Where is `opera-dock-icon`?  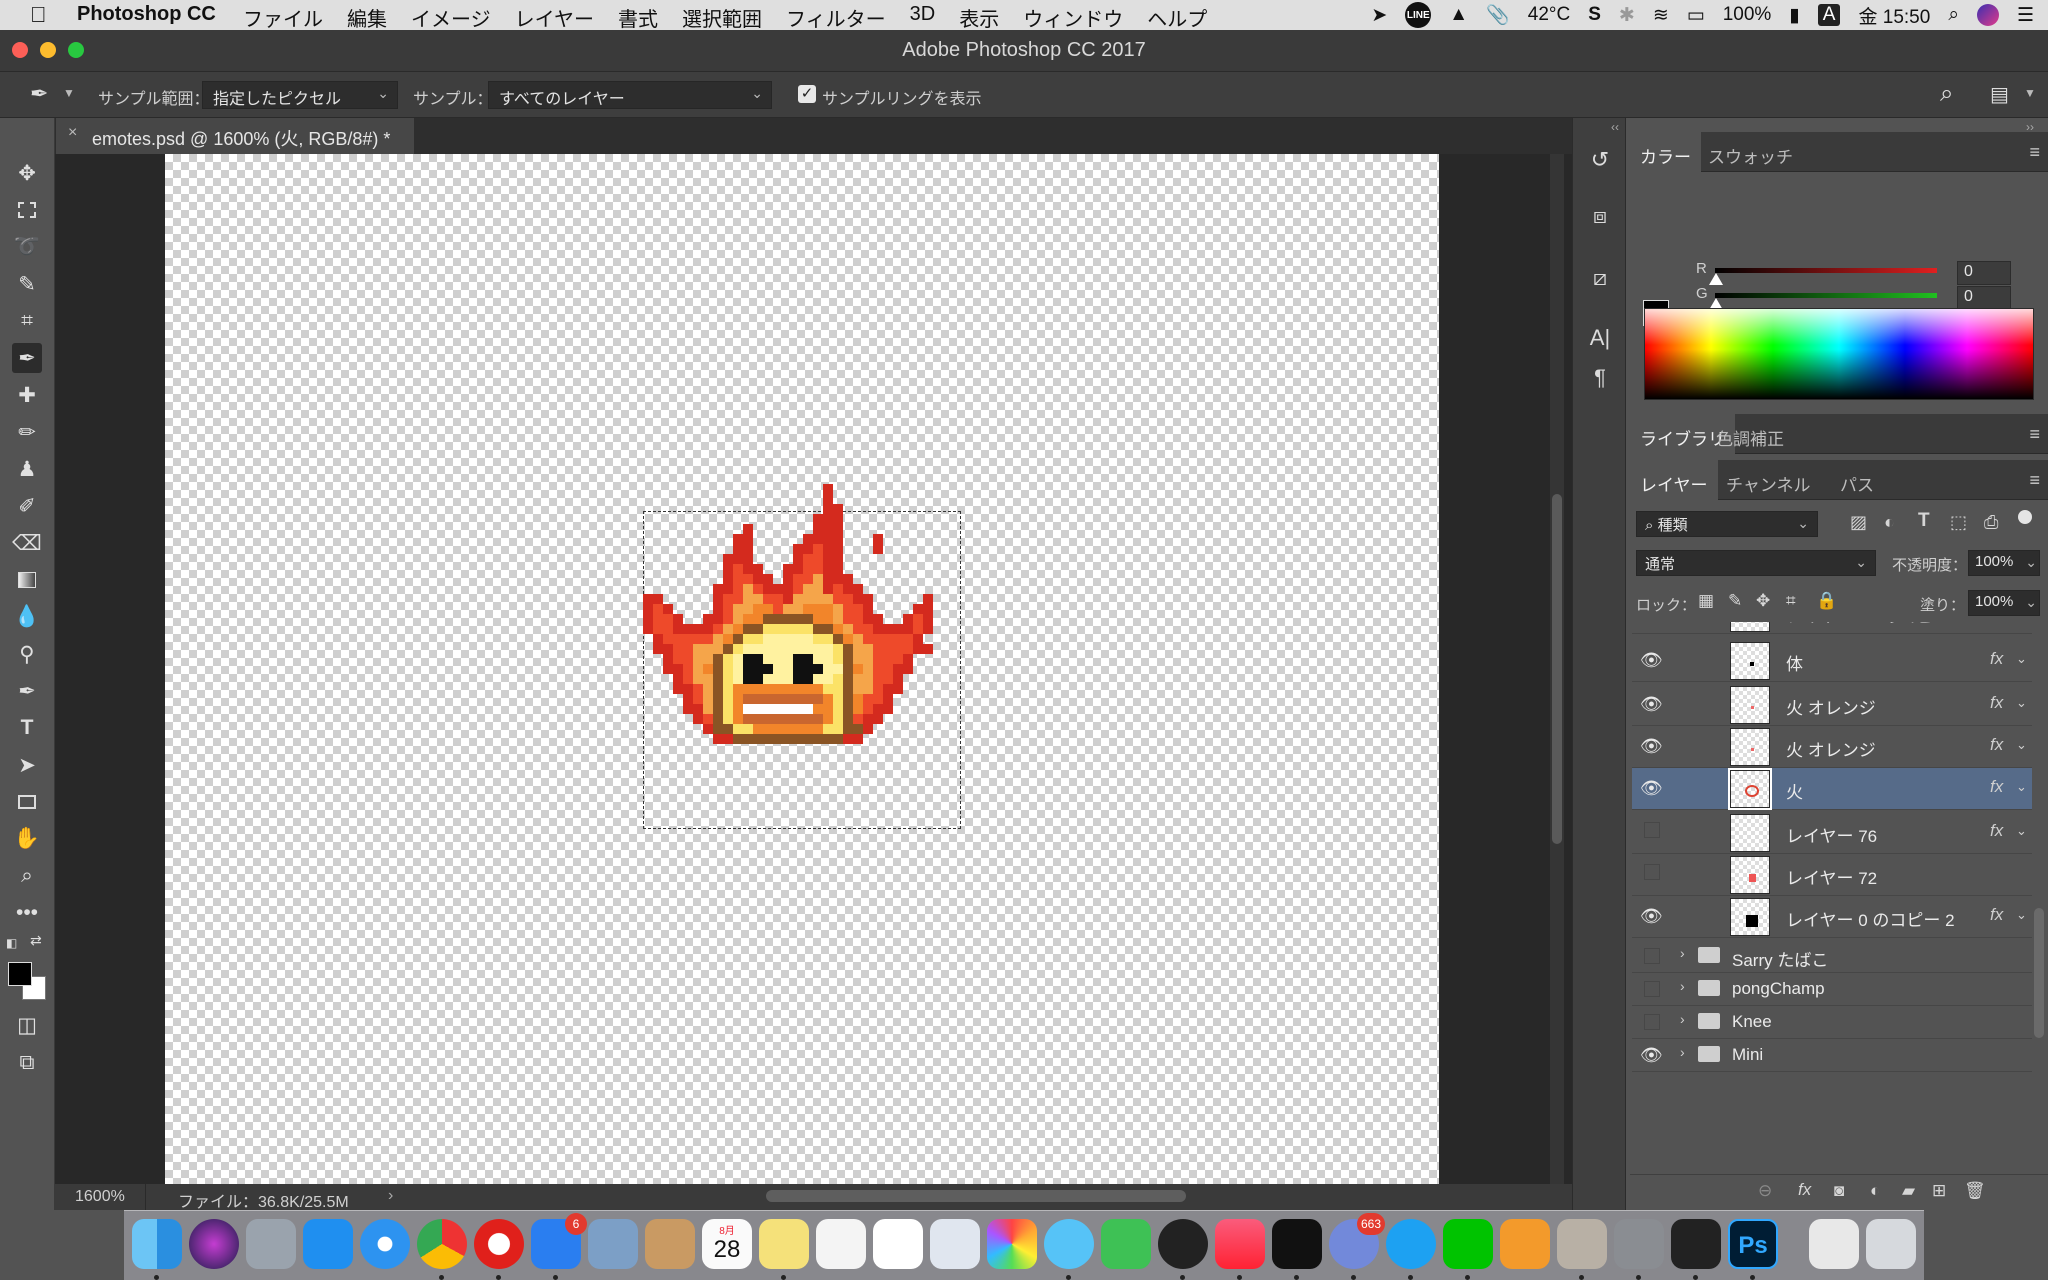 opera-dock-icon is located at coordinates (499, 1249).